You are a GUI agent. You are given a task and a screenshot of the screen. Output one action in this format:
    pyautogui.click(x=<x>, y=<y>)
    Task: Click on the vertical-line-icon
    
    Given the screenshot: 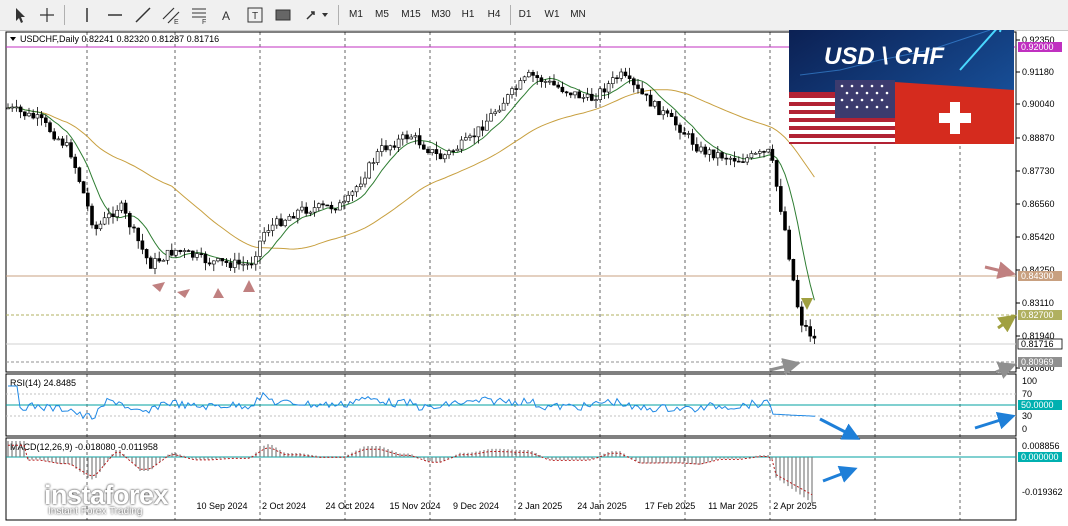 What is the action you would take?
    pyautogui.click(x=87, y=15)
    